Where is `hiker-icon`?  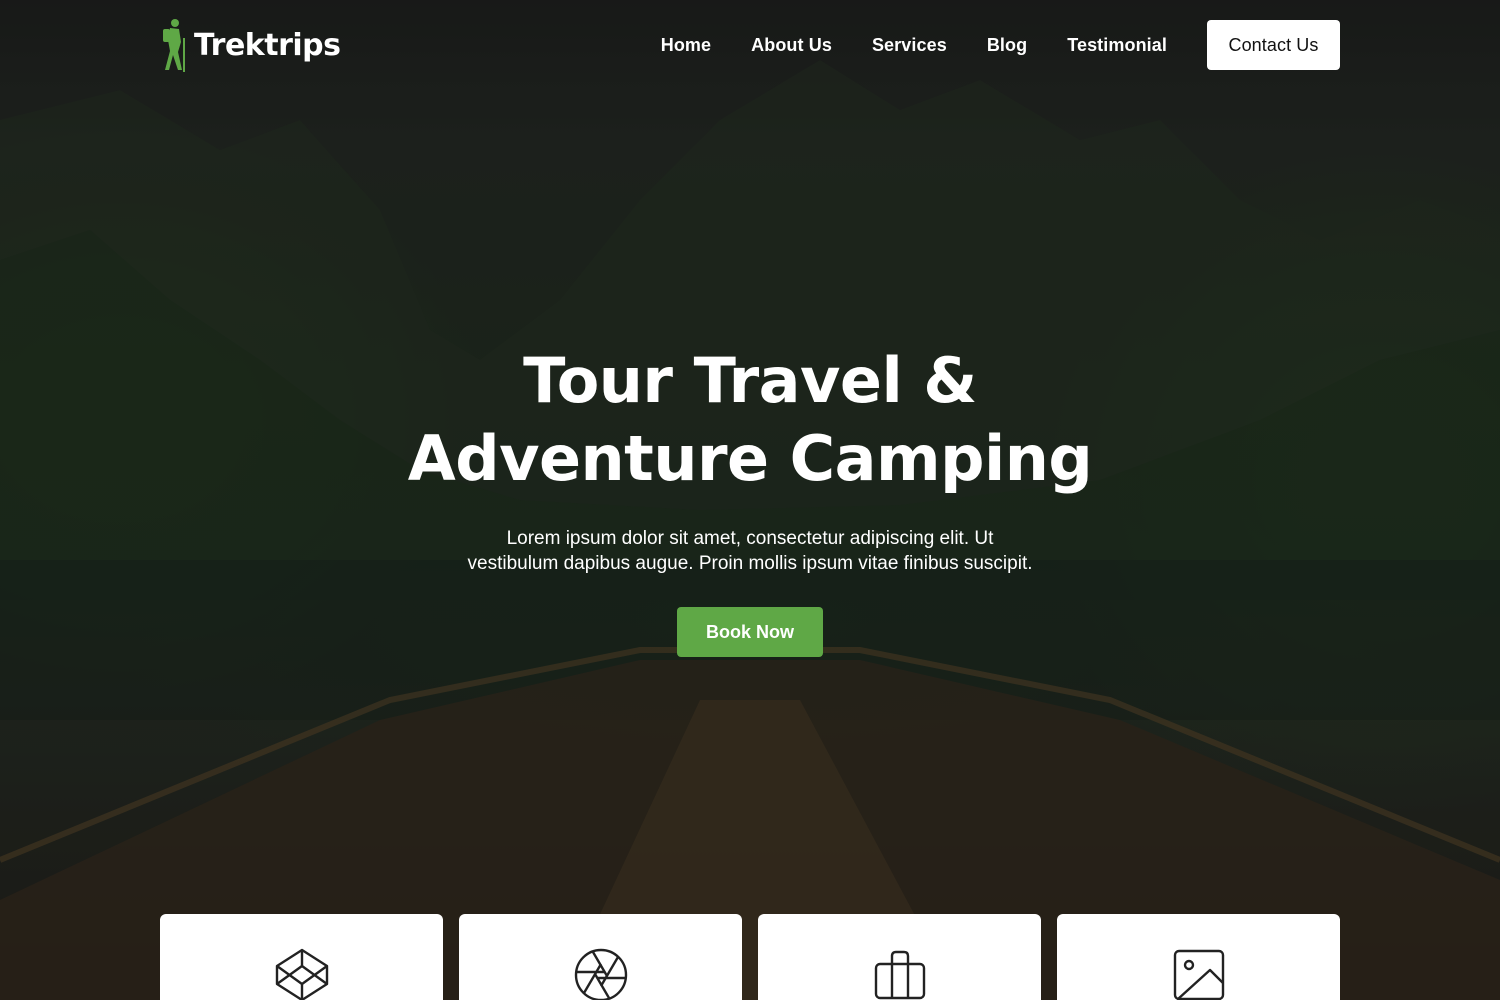
hiker-icon is located at coordinates (174, 45).